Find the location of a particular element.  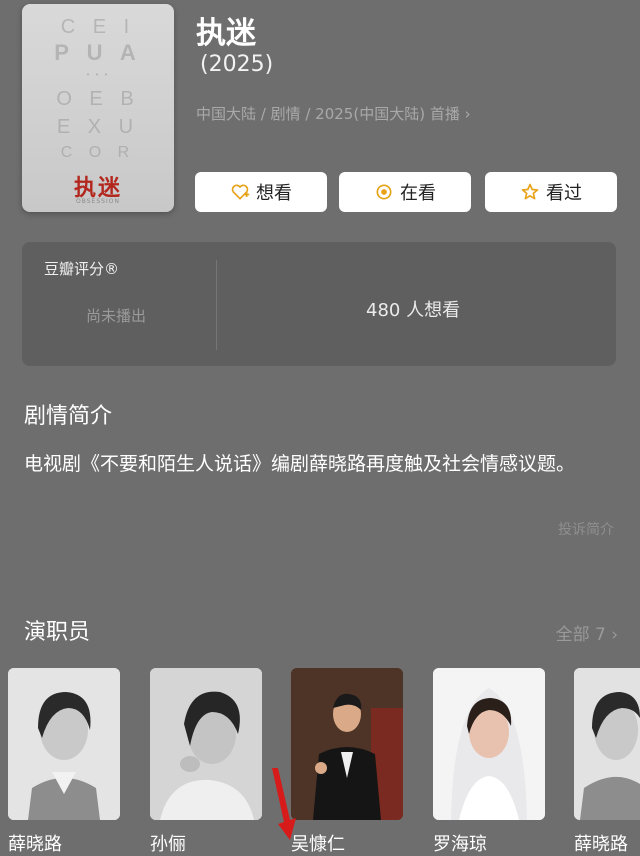

cast-name-1: 薛晓路 is located at coordinates (35, 843).